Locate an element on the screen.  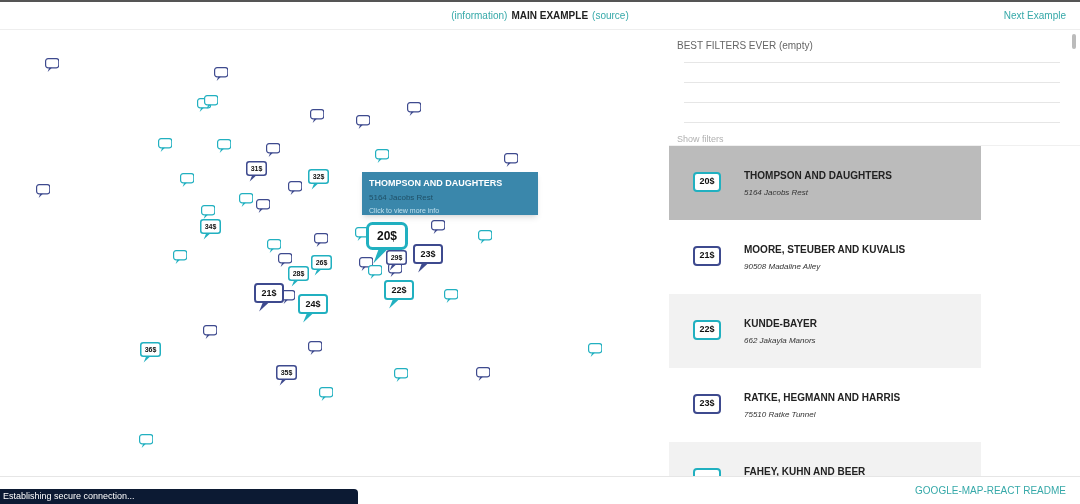
place-address: 5164 Jacobs Rest is located at coordinates (777, 193).